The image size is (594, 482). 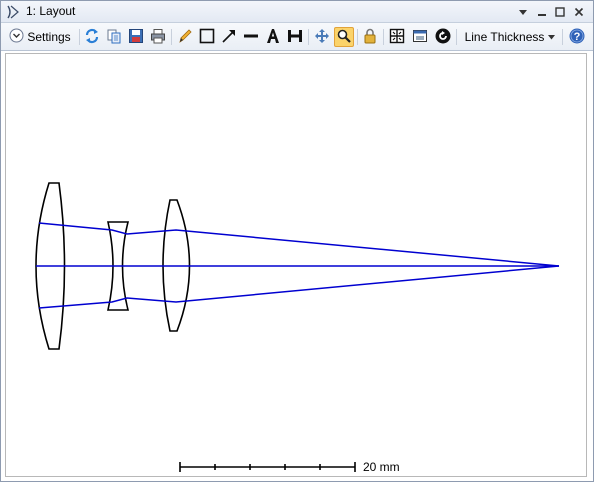 I want to click on title-bar: 1: Layout, so click(x=297, y=12).